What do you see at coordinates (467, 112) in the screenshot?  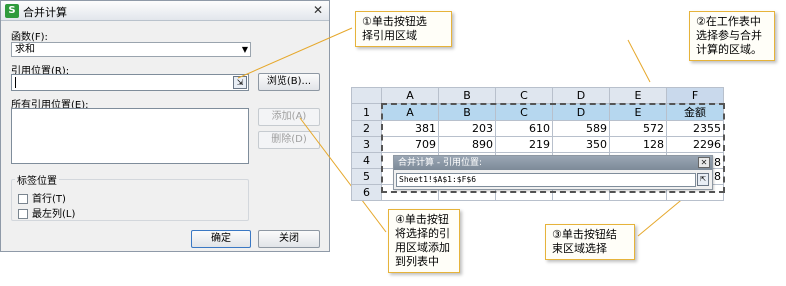 I see `table-cell: B` at bounding box center [467, 112].